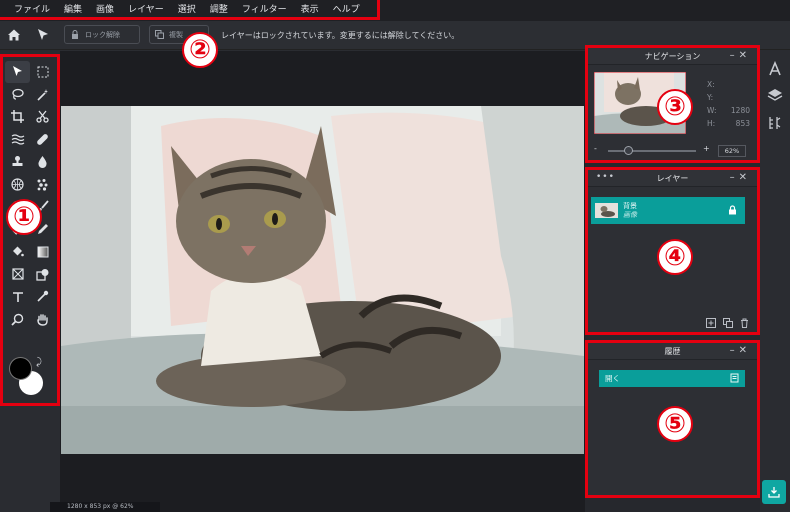 The image size is (790, 512). What do you see at coordinates (32, 8) in the screenshot?
I see `menu-file: ファイル` at bounding box center [32, 8].